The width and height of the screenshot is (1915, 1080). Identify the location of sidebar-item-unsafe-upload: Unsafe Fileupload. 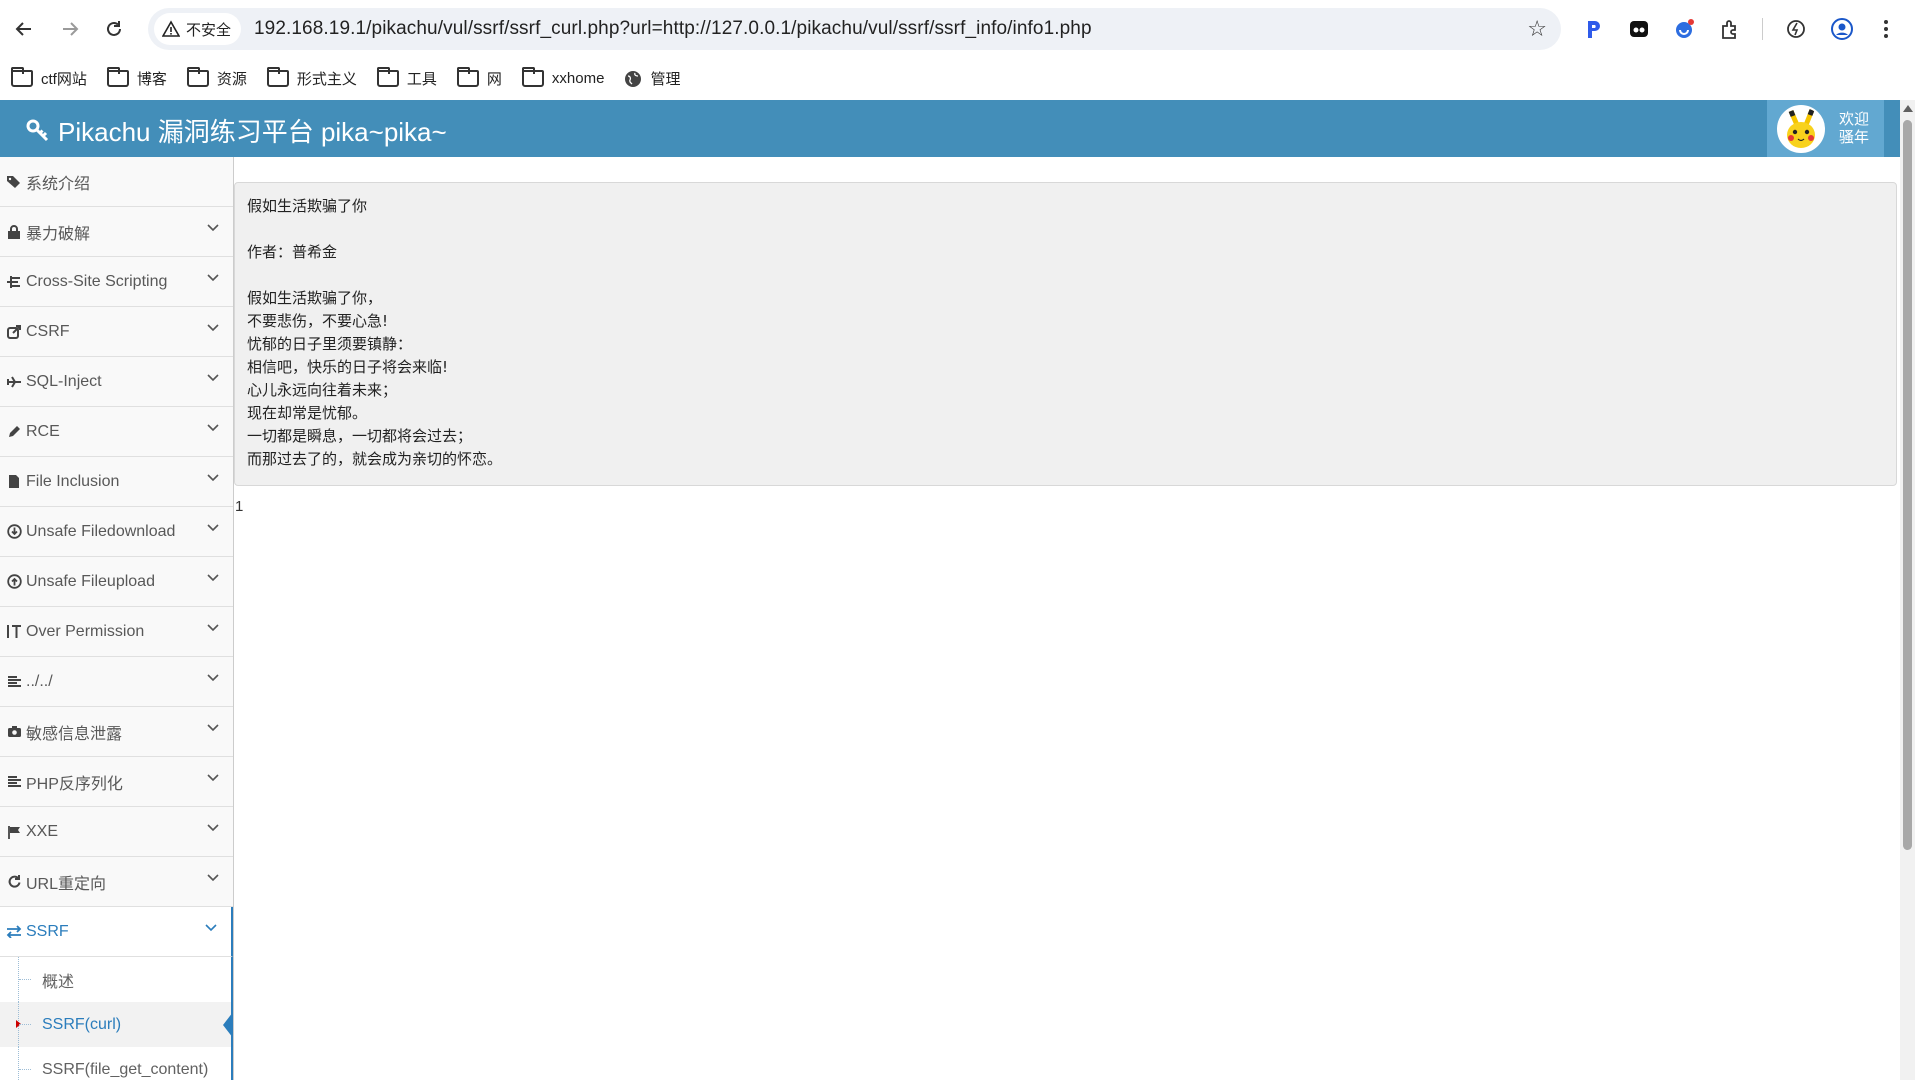
(116, 582).